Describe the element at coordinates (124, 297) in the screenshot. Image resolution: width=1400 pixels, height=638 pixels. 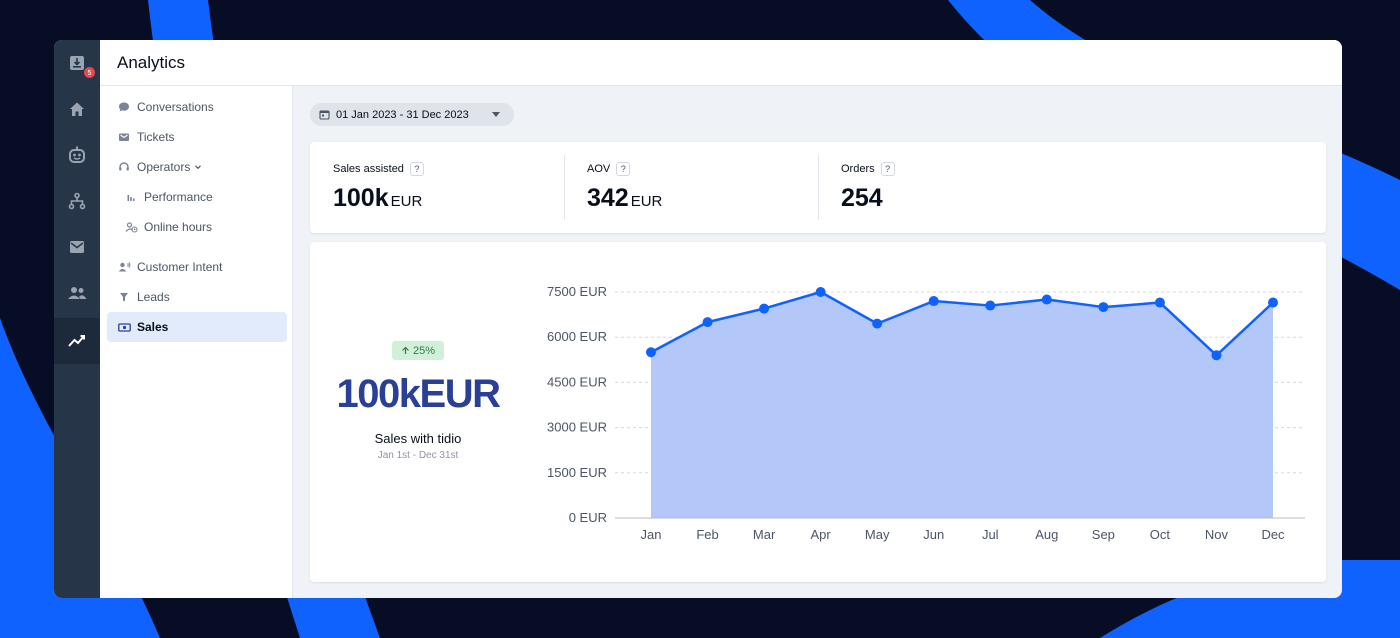
I see `funnel-icon` at that location.